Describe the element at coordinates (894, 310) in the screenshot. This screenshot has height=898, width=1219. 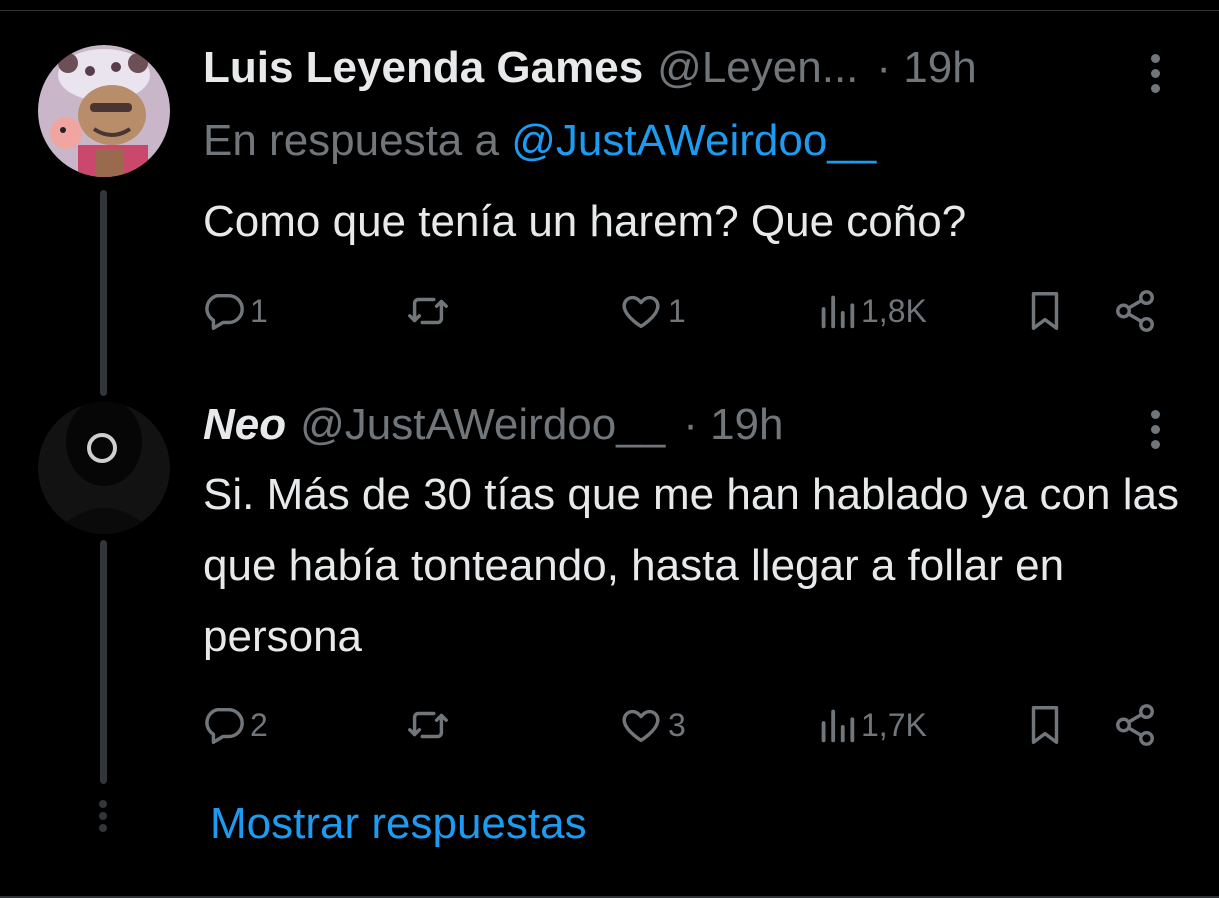
I see `views-count: 1,8K` at that location.